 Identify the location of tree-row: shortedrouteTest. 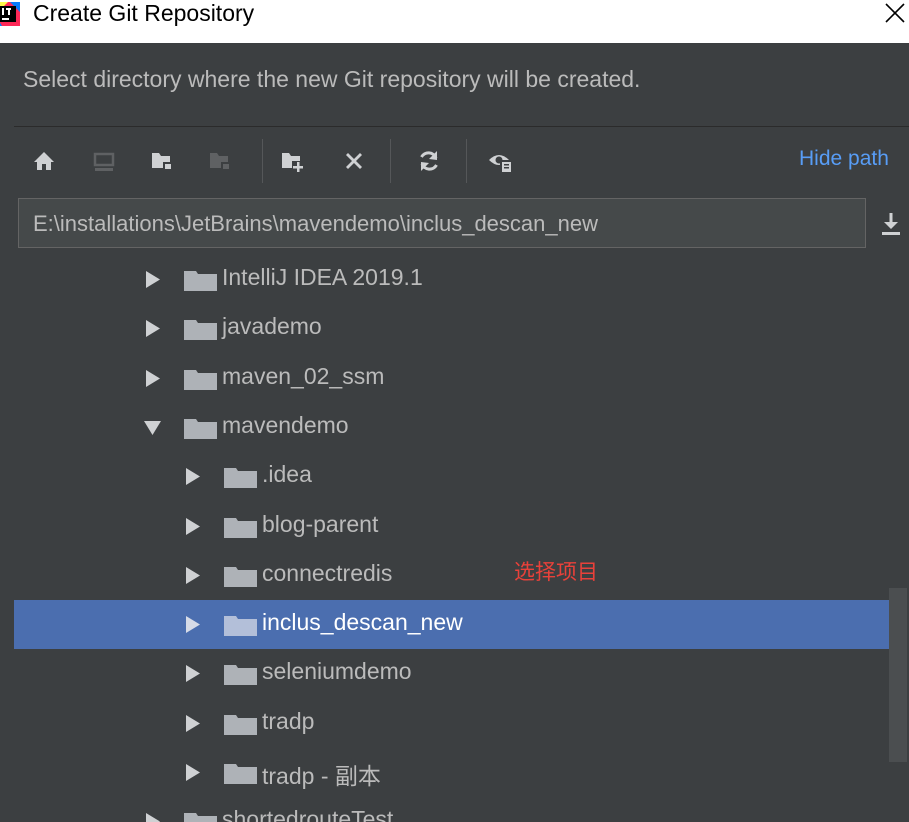
(452, 809).